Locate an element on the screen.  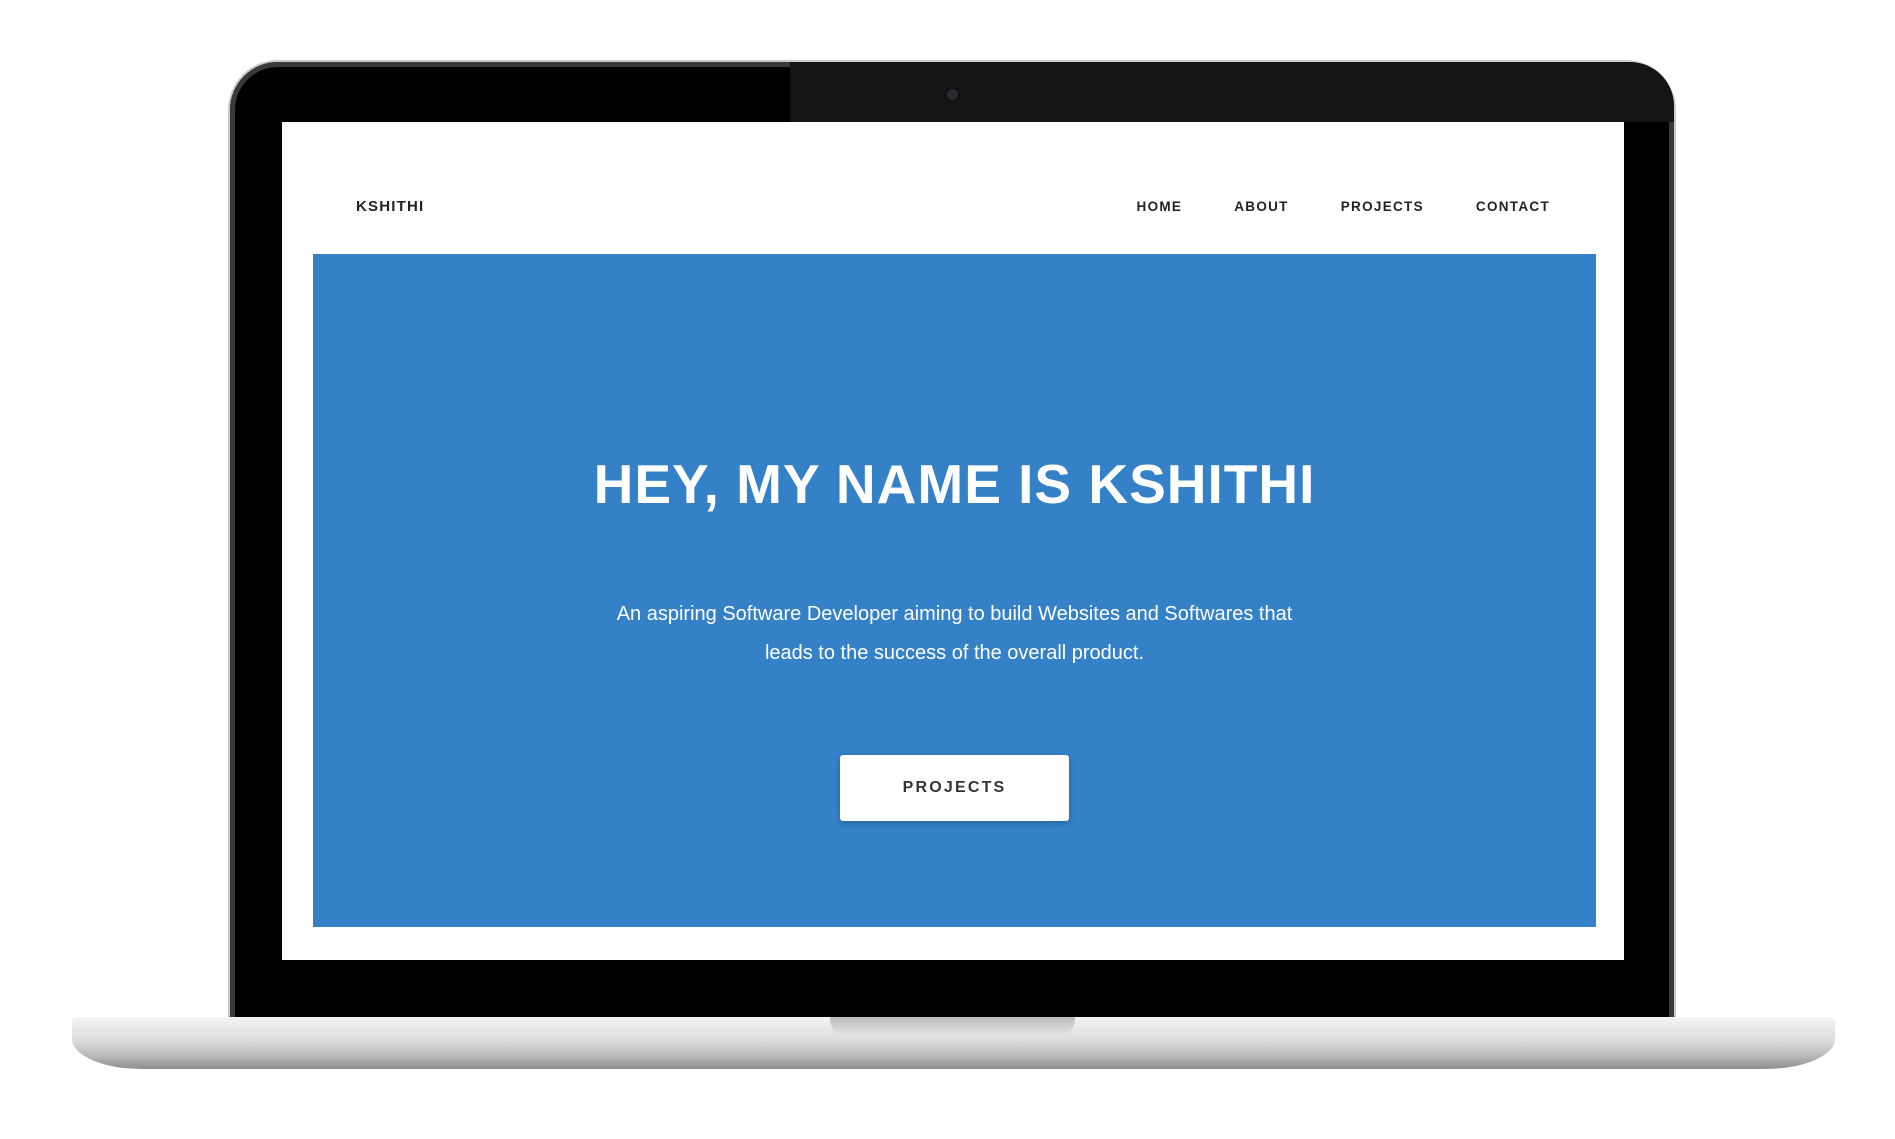
hero-title: HEY, MY NAME IS KSHITHI is located at coordinates (954, 484).